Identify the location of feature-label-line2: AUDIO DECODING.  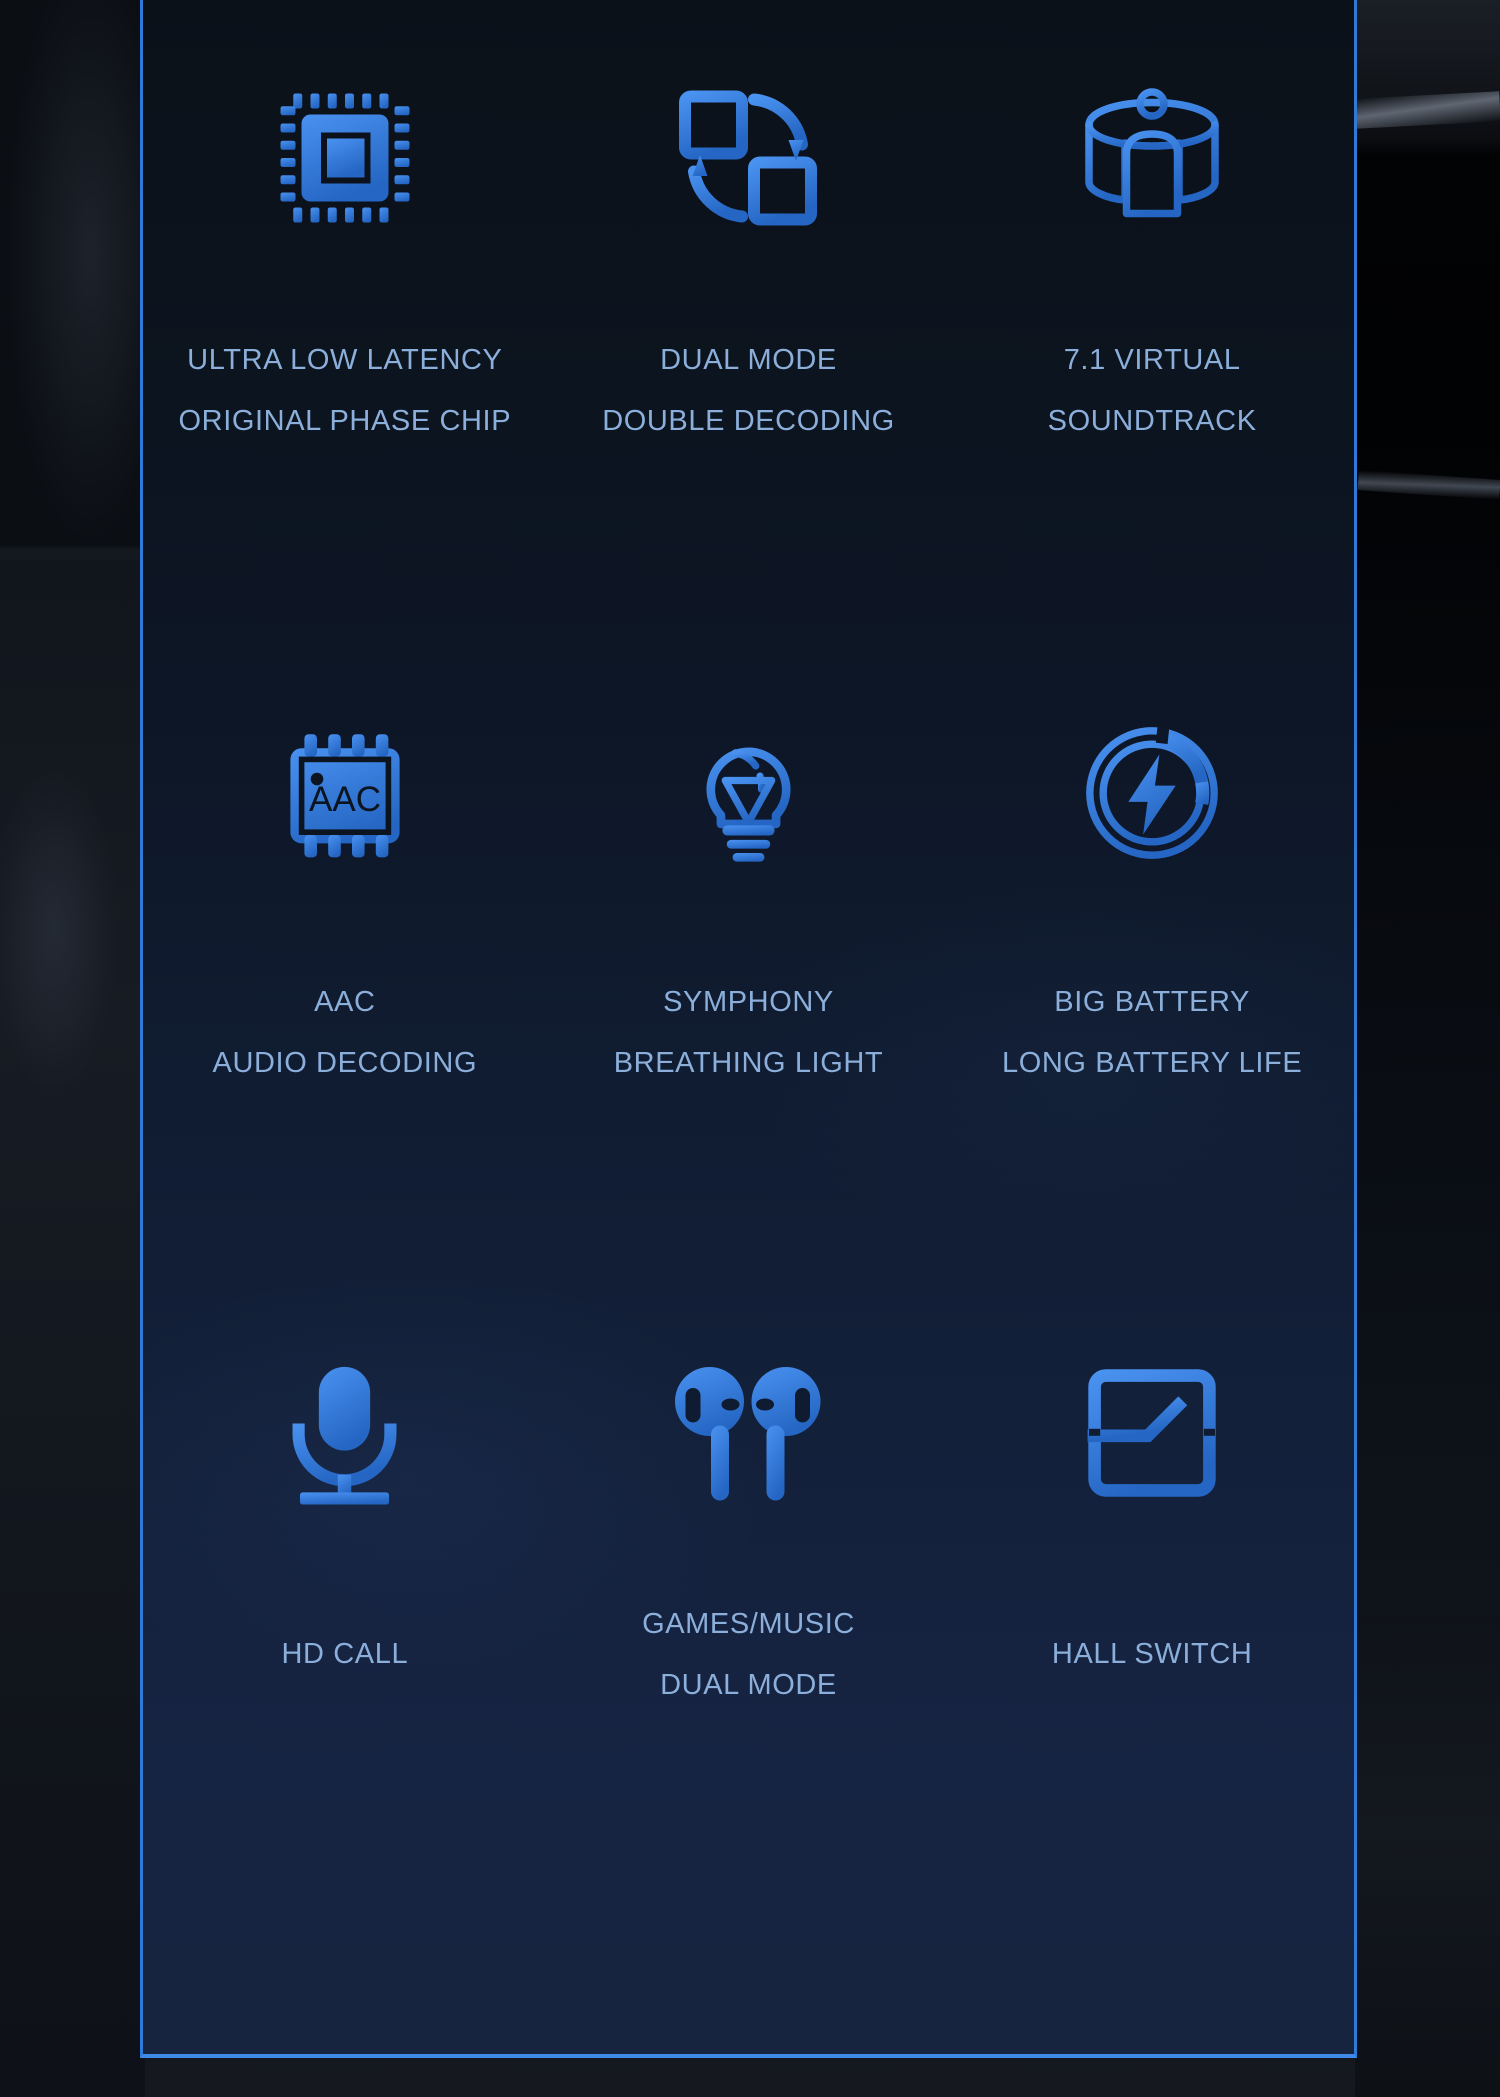
(345, 1063).